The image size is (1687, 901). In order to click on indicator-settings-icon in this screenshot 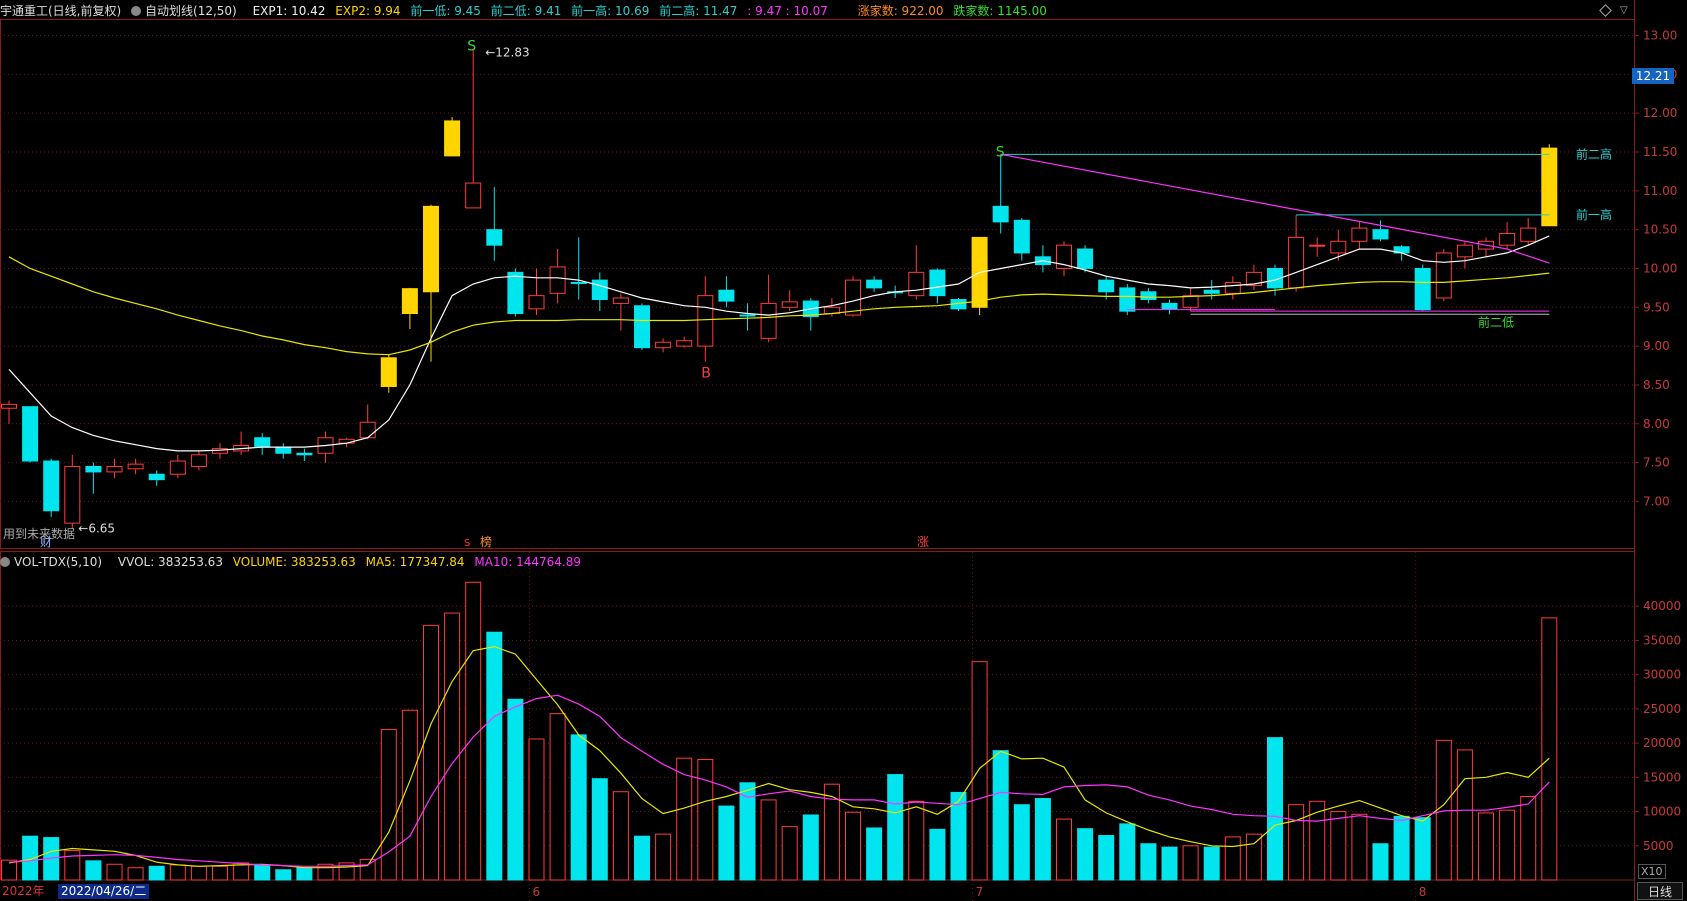, I will do `click(136, 11)`.